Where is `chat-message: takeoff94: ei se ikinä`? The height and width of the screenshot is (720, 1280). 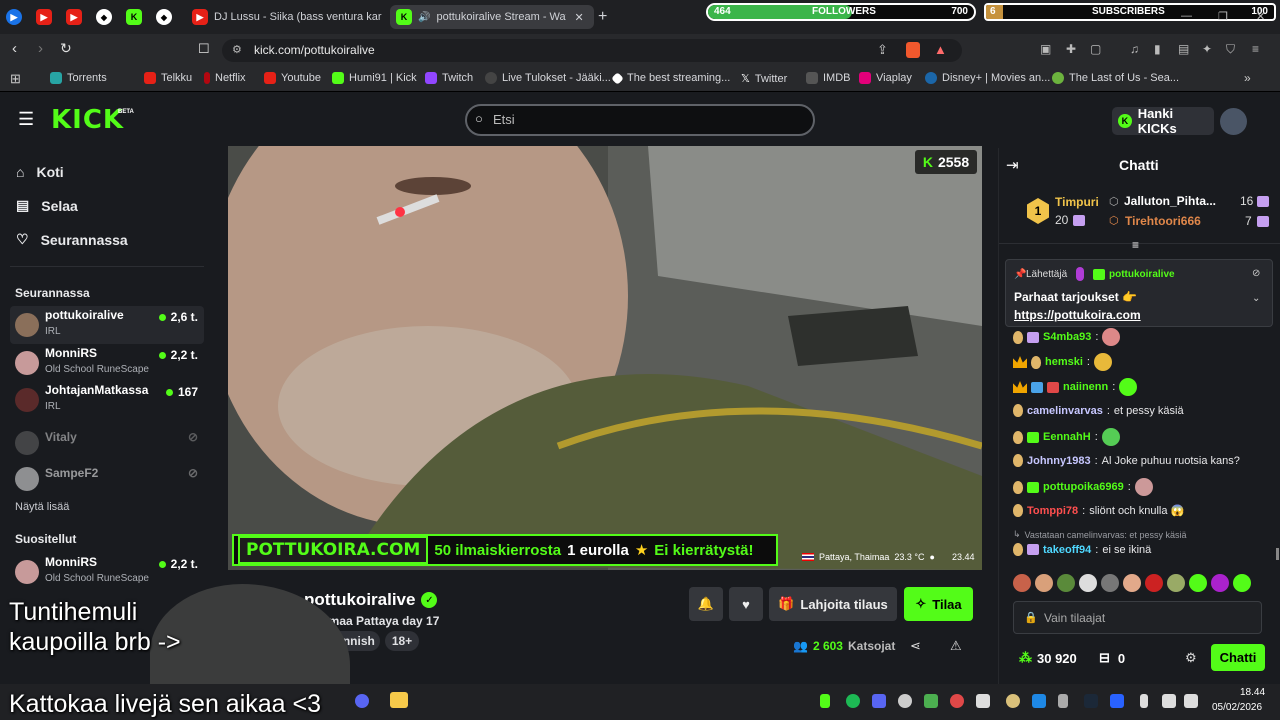
chat-message: takeoff94: ei se ikinä is located at coordinates (1082, 549).